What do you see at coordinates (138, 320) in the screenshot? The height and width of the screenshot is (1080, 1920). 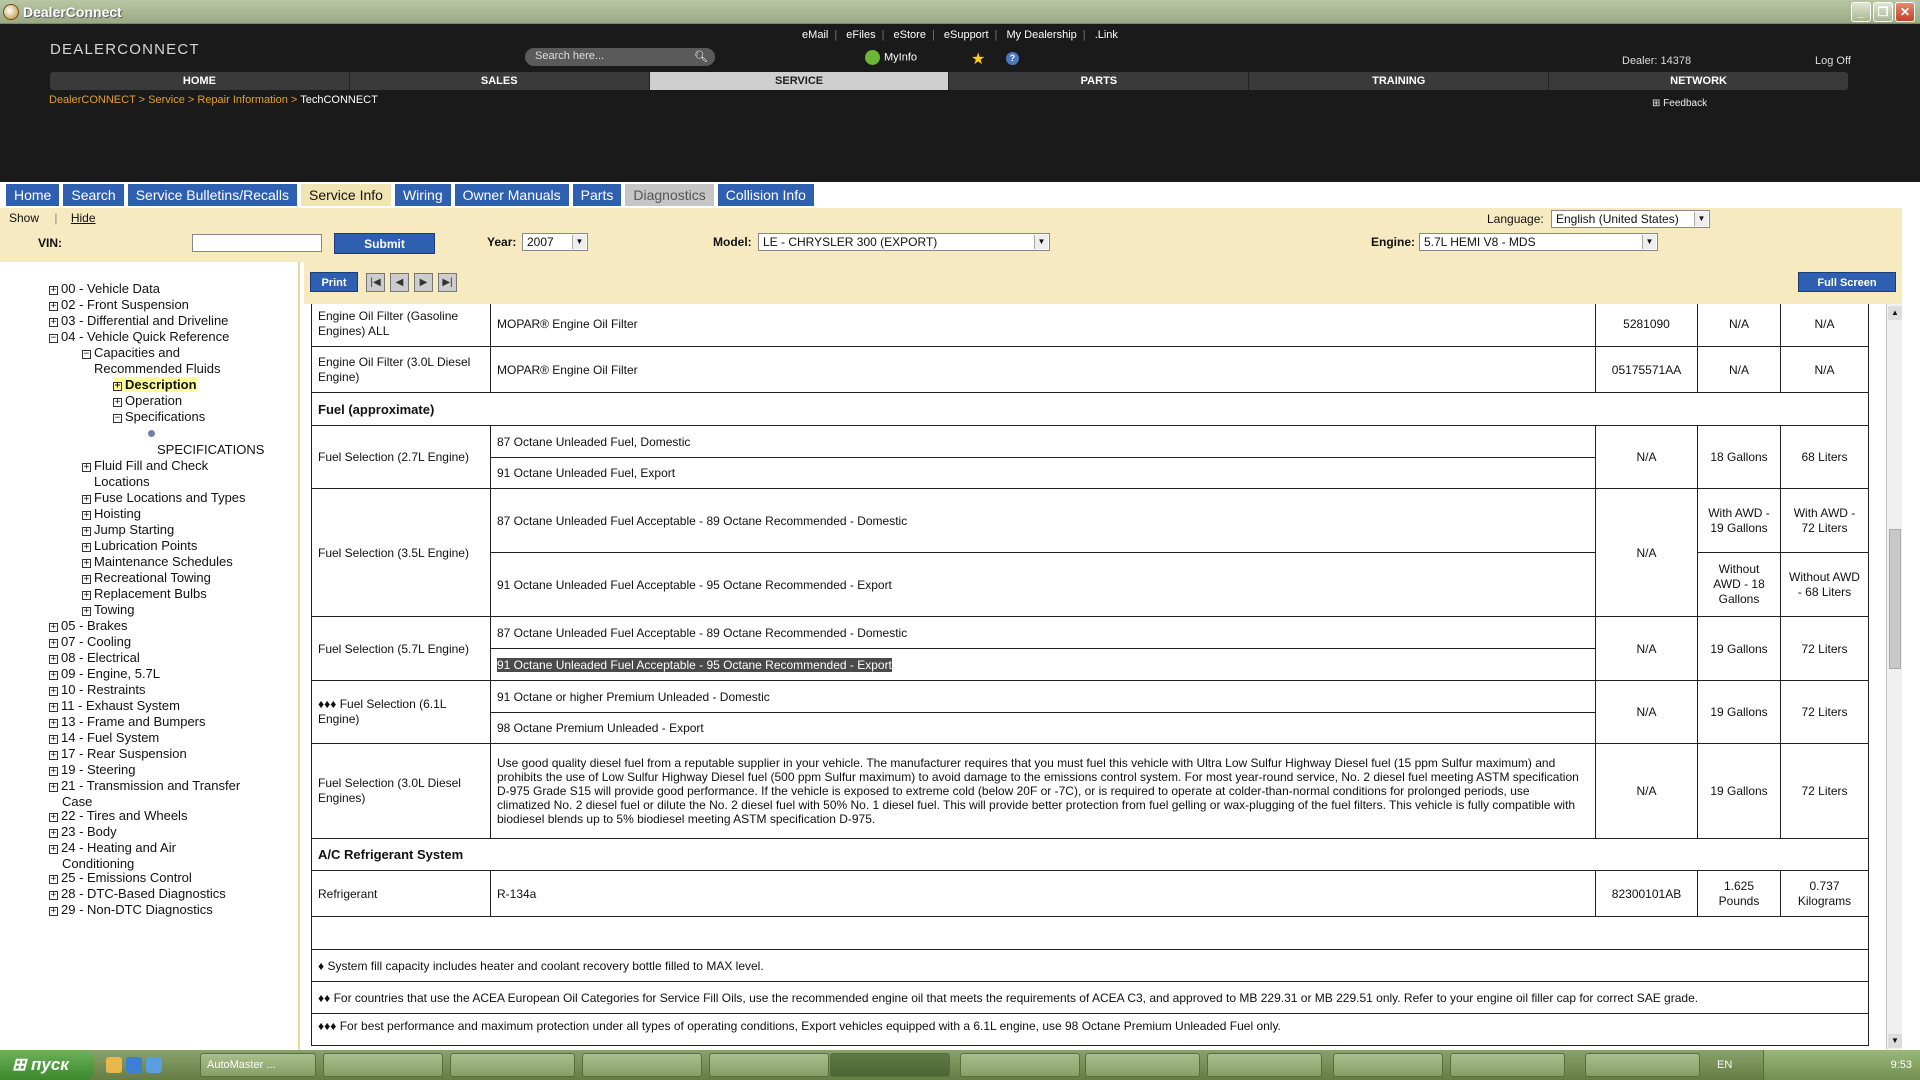 I see `tree-item: +03 - Differential and Driveline` at bounding box center [138, 320].